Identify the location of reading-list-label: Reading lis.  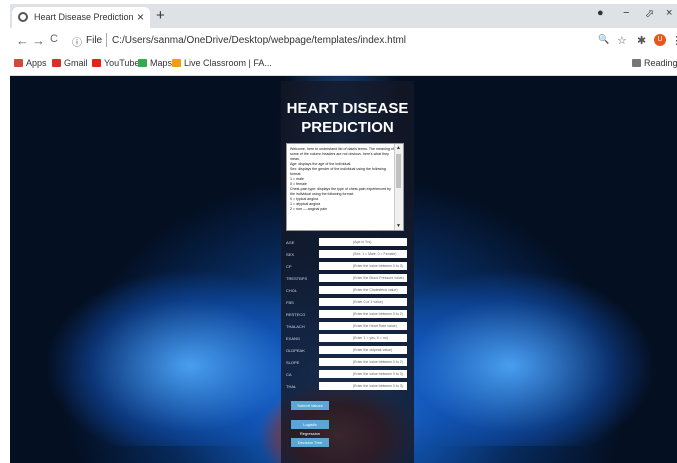
(660, 63).